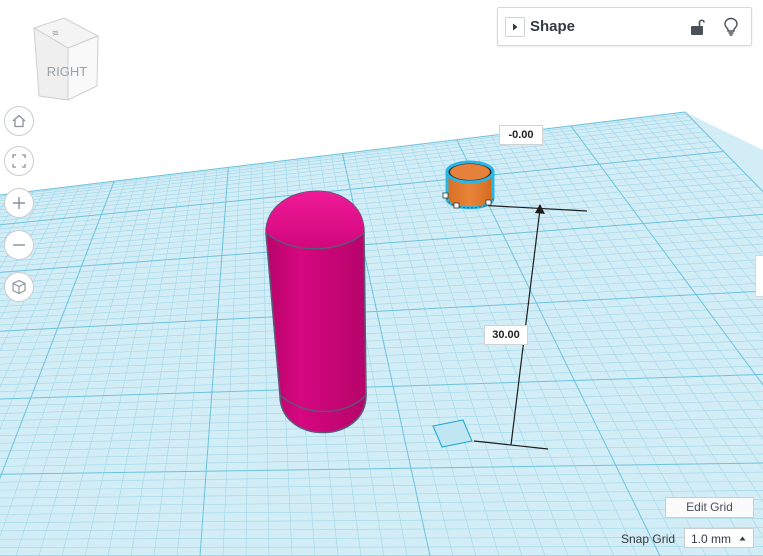 The image size is (763, 556). What do you see at coordinates (553, 26) in the screenshot?
I see `shape-panel-title: Shape` at bounding box center [553, 26].